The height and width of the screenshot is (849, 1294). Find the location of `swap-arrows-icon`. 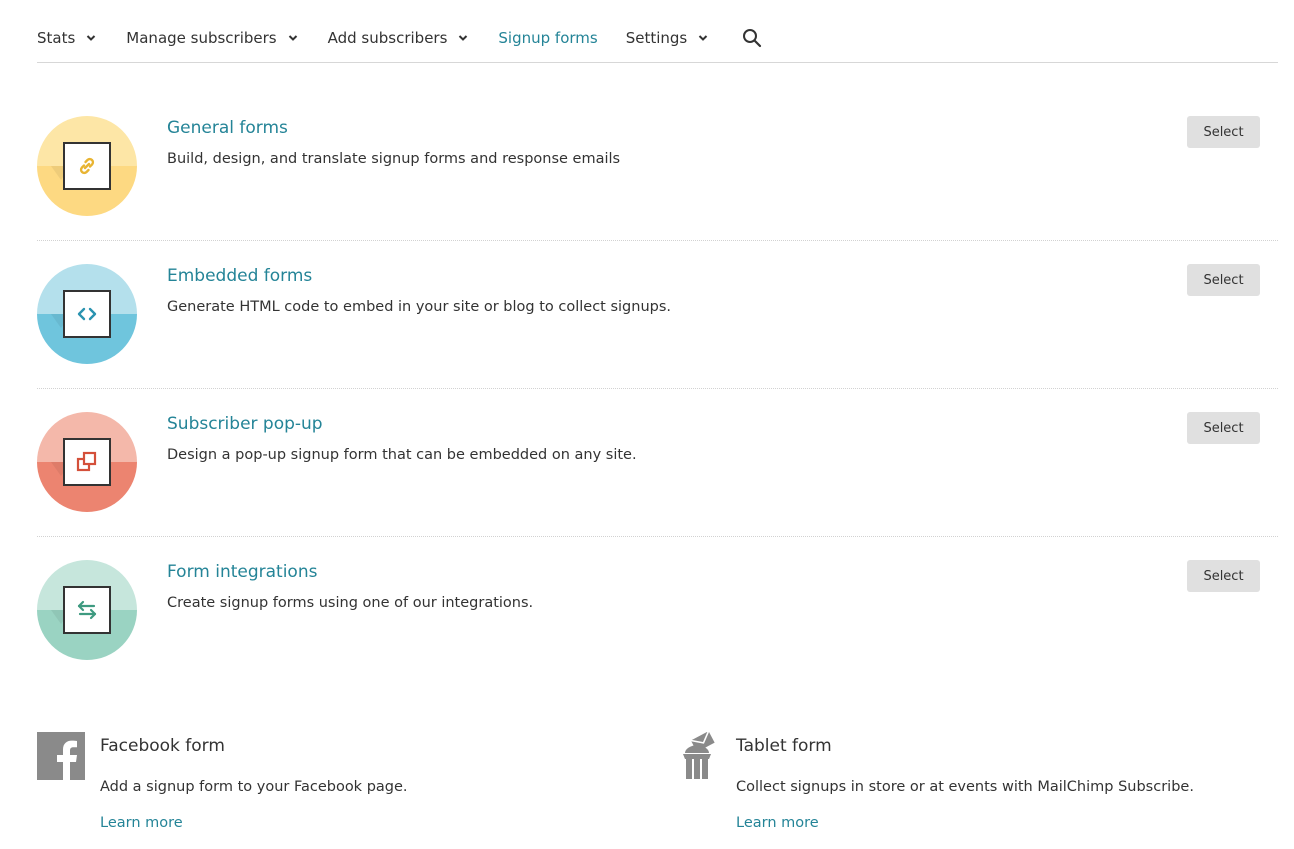

swap-arrows-icon is located at coordinates (87, 610).